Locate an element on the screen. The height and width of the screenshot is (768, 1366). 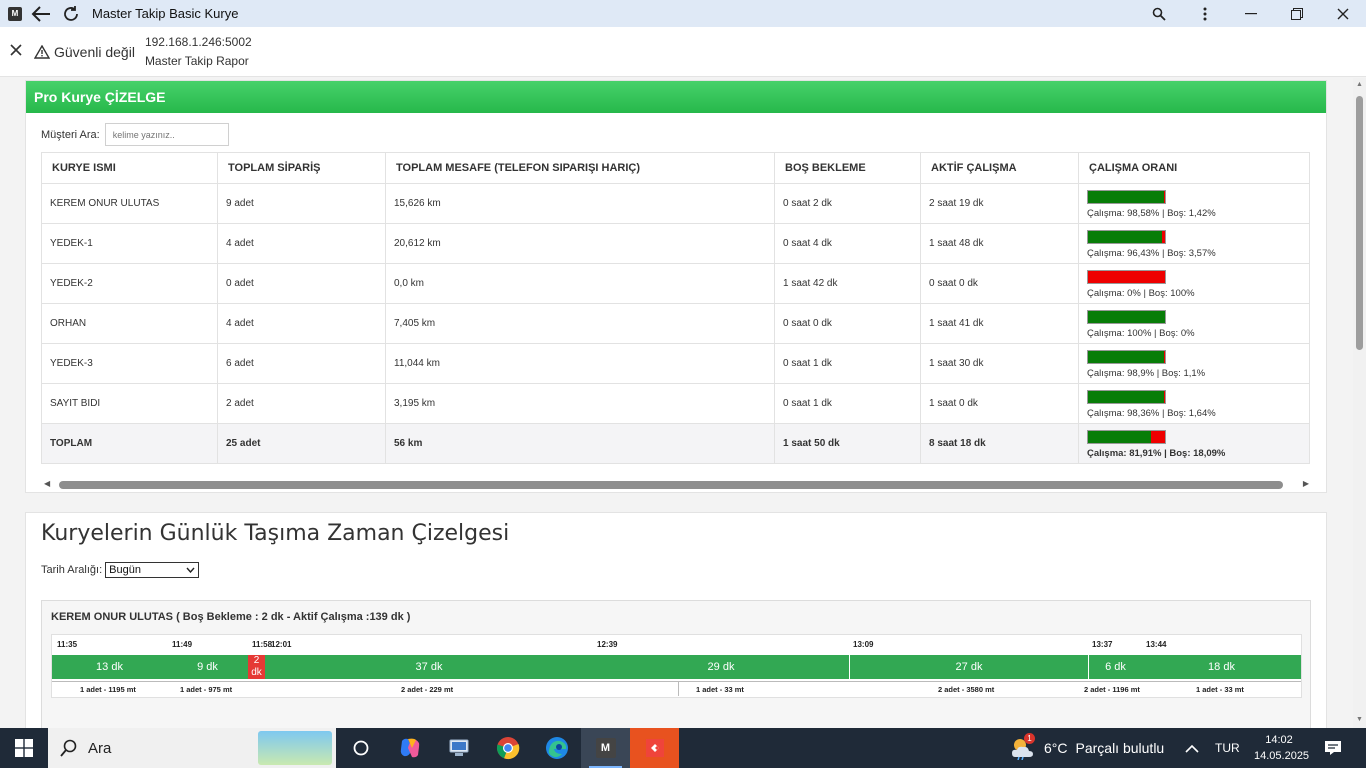
weather-desc: Parçalı bulutlu is located at coordinates (1120, 748).